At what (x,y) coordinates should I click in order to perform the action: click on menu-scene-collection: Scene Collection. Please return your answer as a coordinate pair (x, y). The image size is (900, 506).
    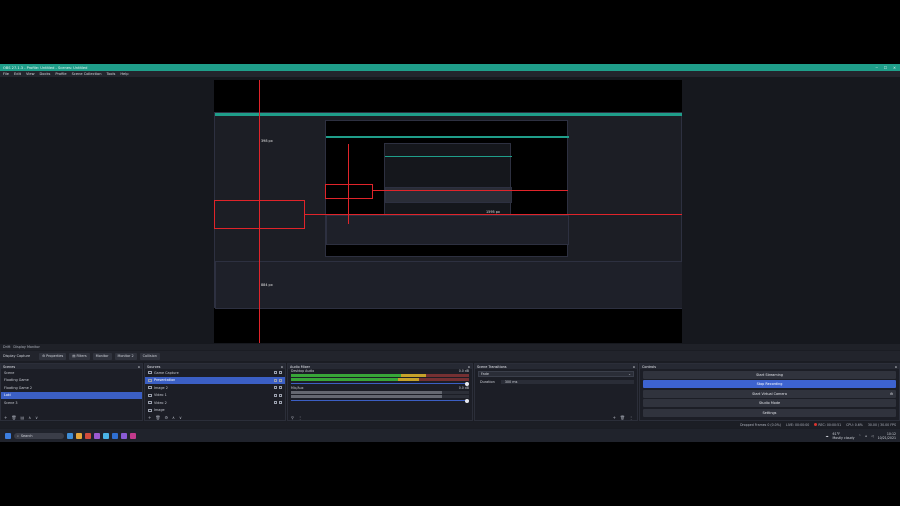
    Looking at the image, I should click on (87, 74).